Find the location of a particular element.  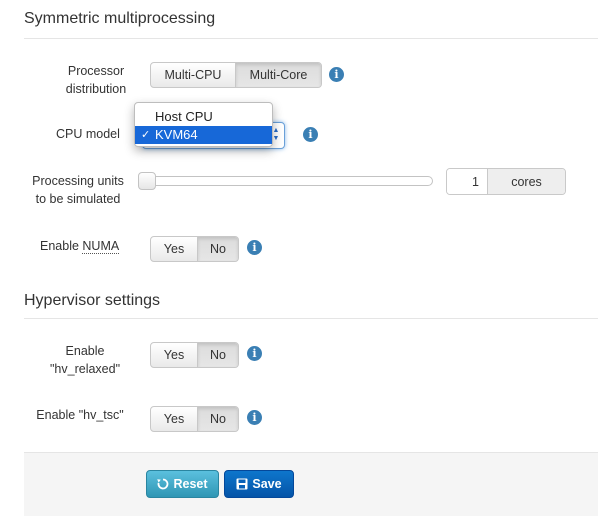

numa-toggle: Yes No is located at coordinates (194, 249).